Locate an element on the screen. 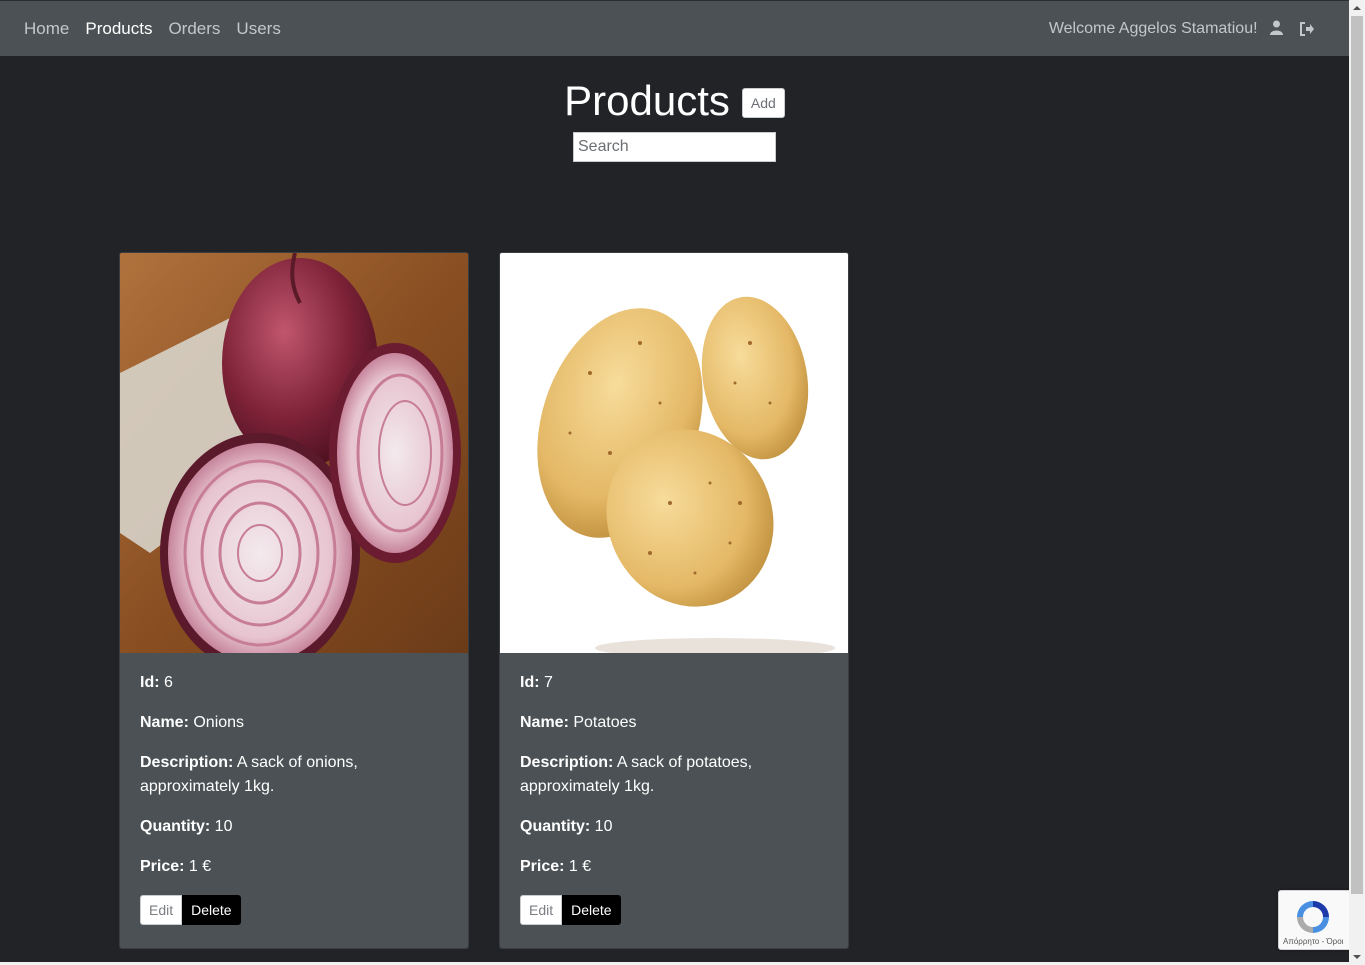 This screenshot has width=1365, height=965. product-name: Name: Potatoes is located at coordinates (674, 723).